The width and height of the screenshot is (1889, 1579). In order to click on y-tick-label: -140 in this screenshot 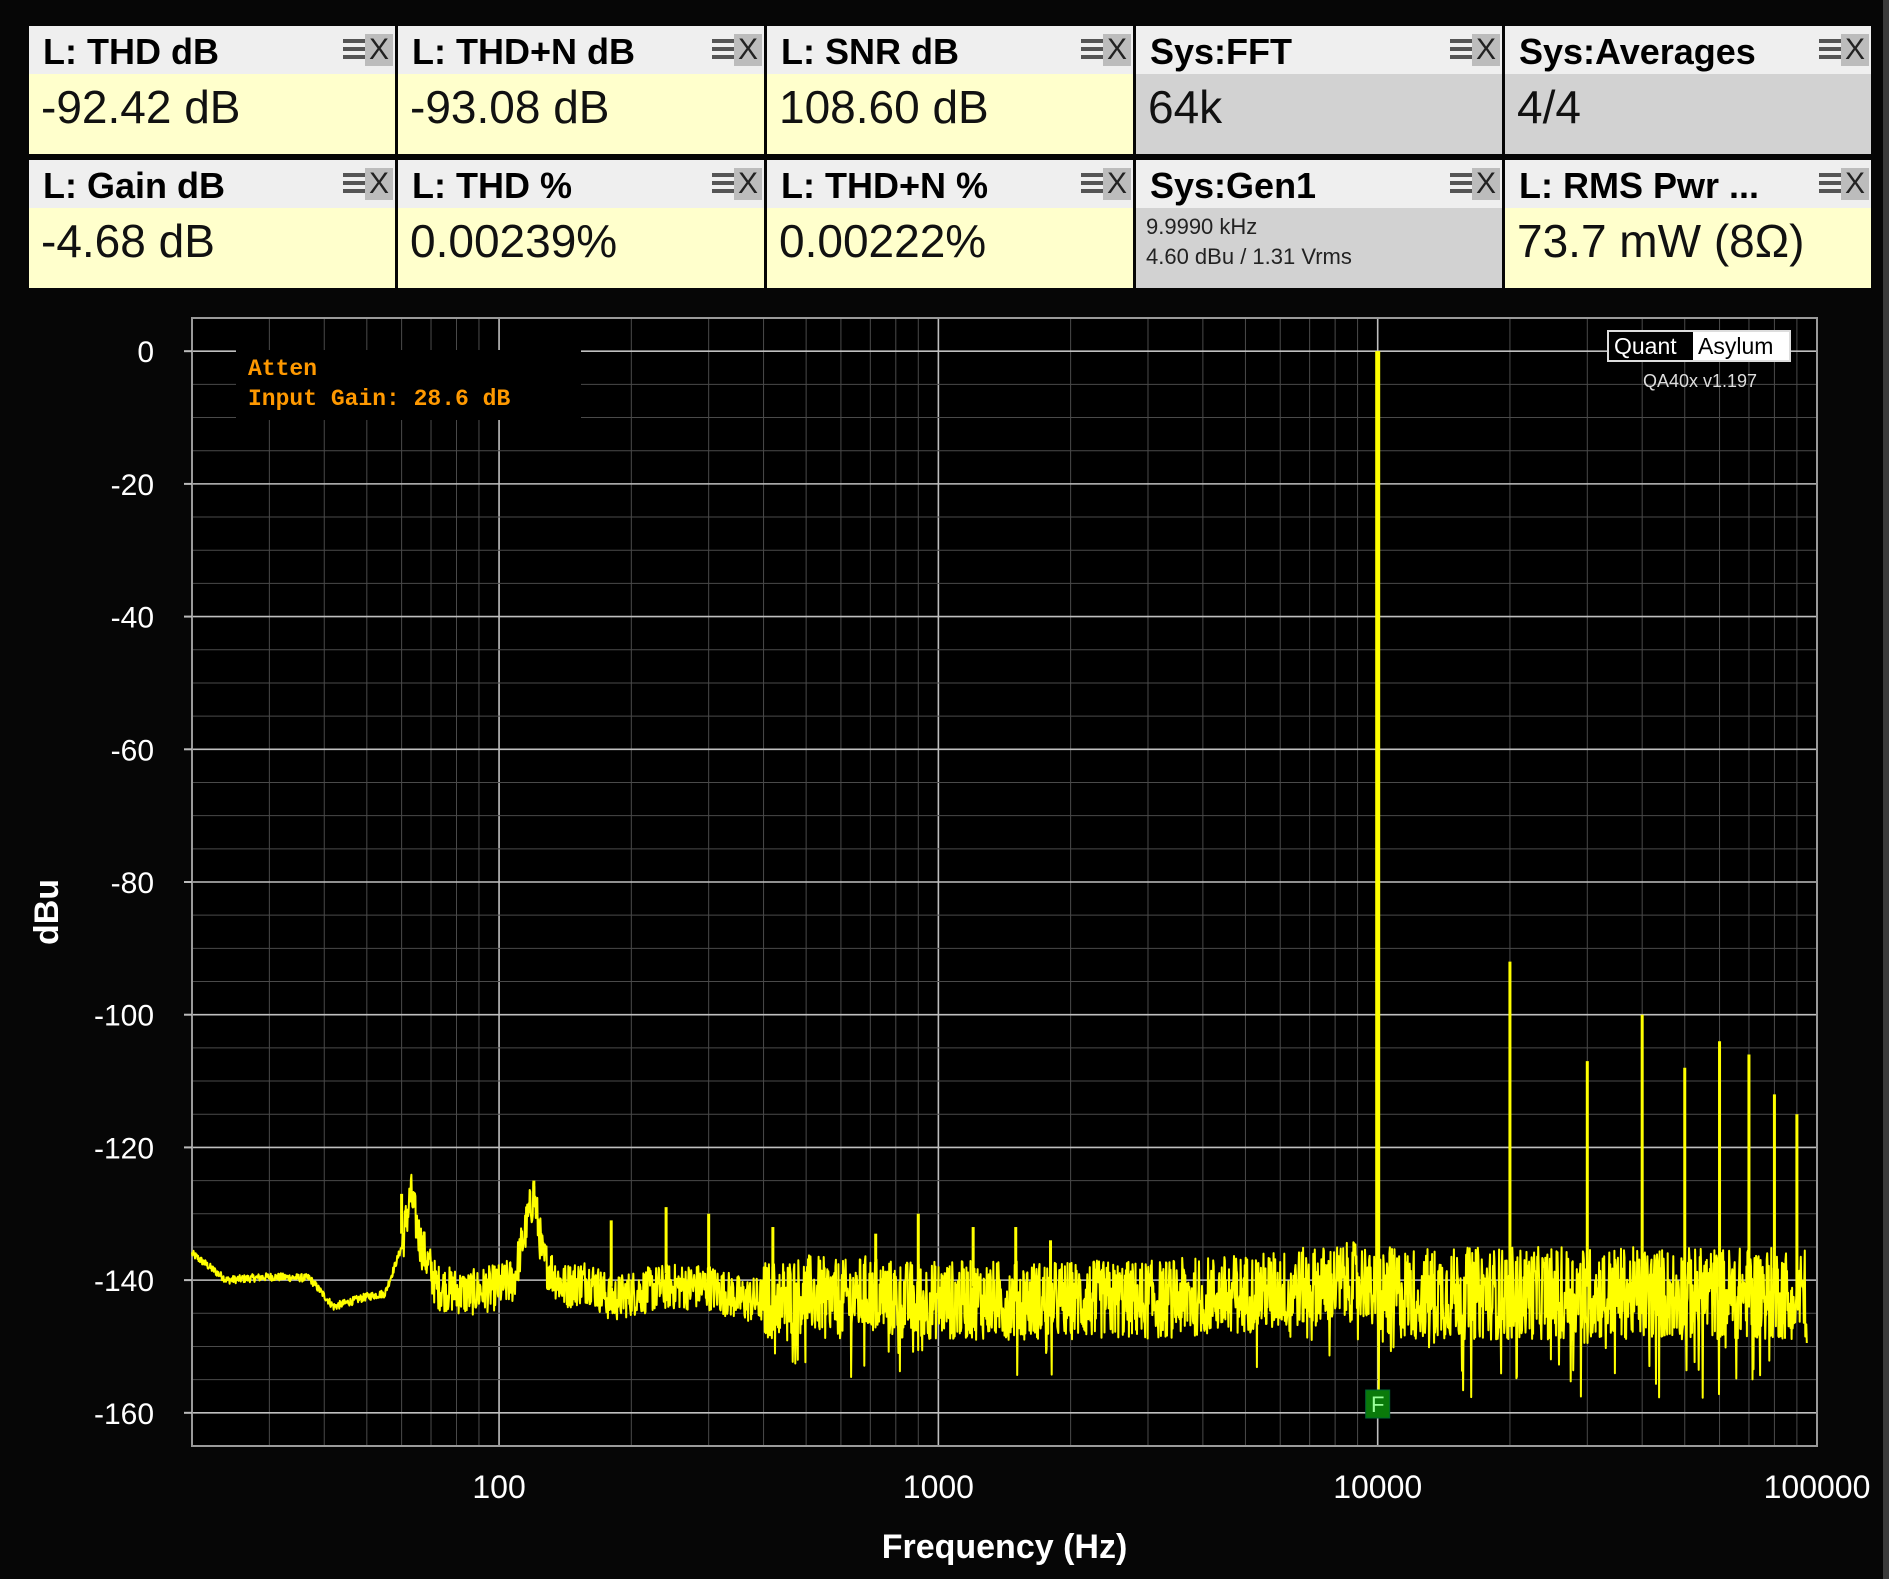, I will do `click(124, 1281)`.